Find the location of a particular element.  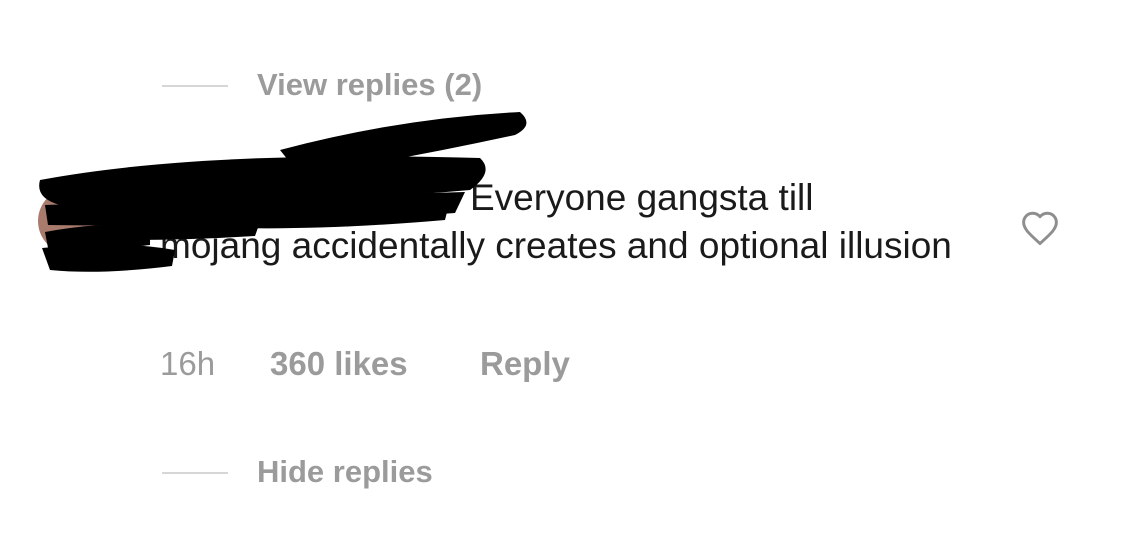

view-replies-button: View replies (2) is located at coordinates (369, 85).